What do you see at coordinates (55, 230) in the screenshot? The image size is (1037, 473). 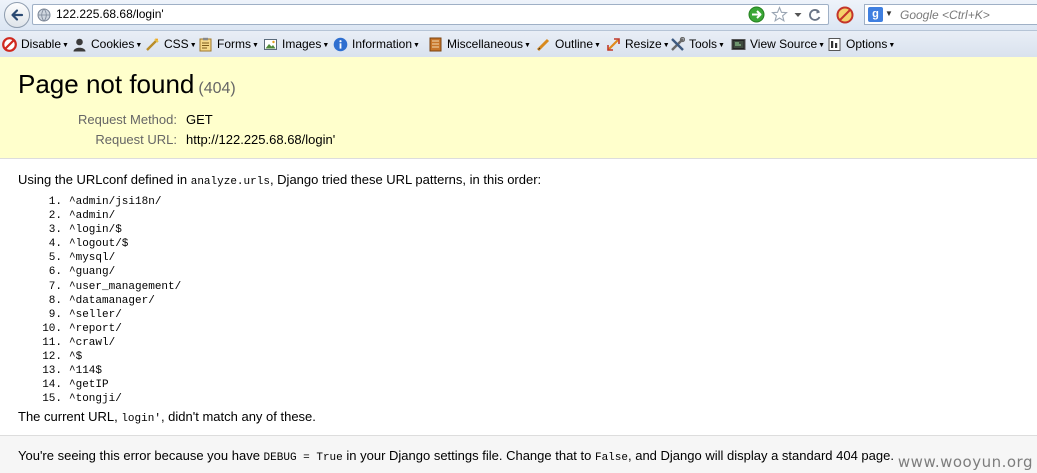 I see `list-number: 3.` at bounding box center [55, 230].